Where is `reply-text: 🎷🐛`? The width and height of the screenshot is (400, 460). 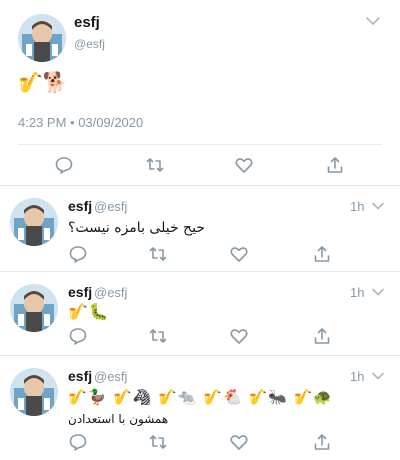 reply-text: 🎷🐛 is located at coordinates (89, 311).